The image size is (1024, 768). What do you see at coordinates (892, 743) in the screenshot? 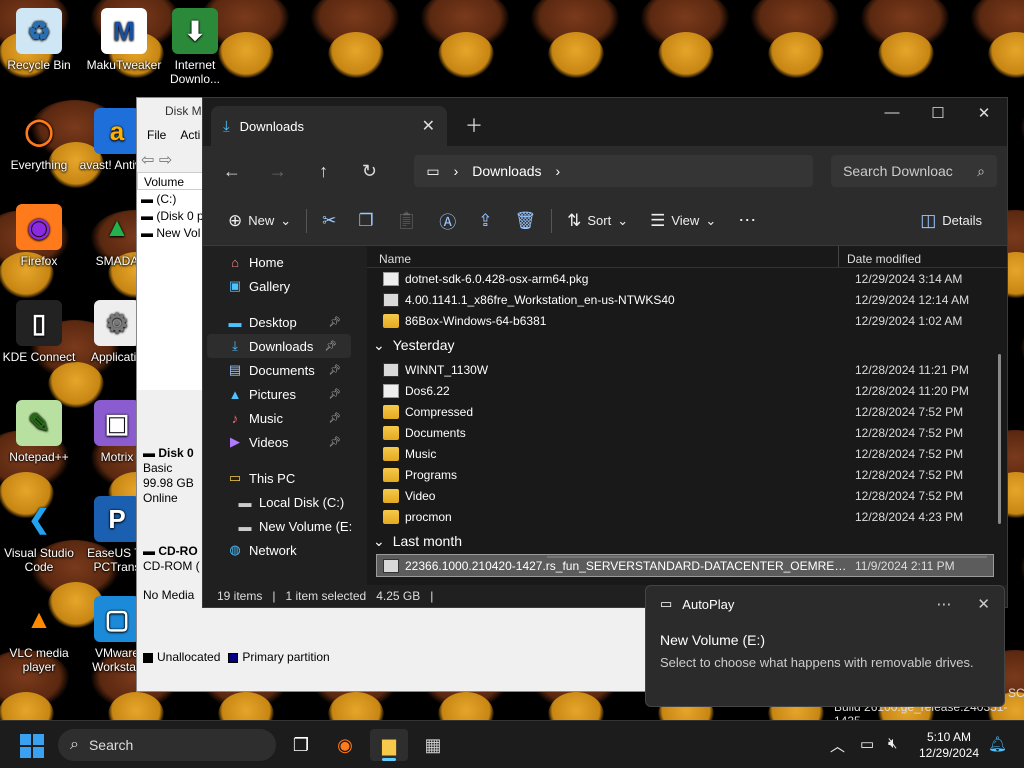
I see `volume-muted-icon: 🔇︎` at bounding box center [892, 743].